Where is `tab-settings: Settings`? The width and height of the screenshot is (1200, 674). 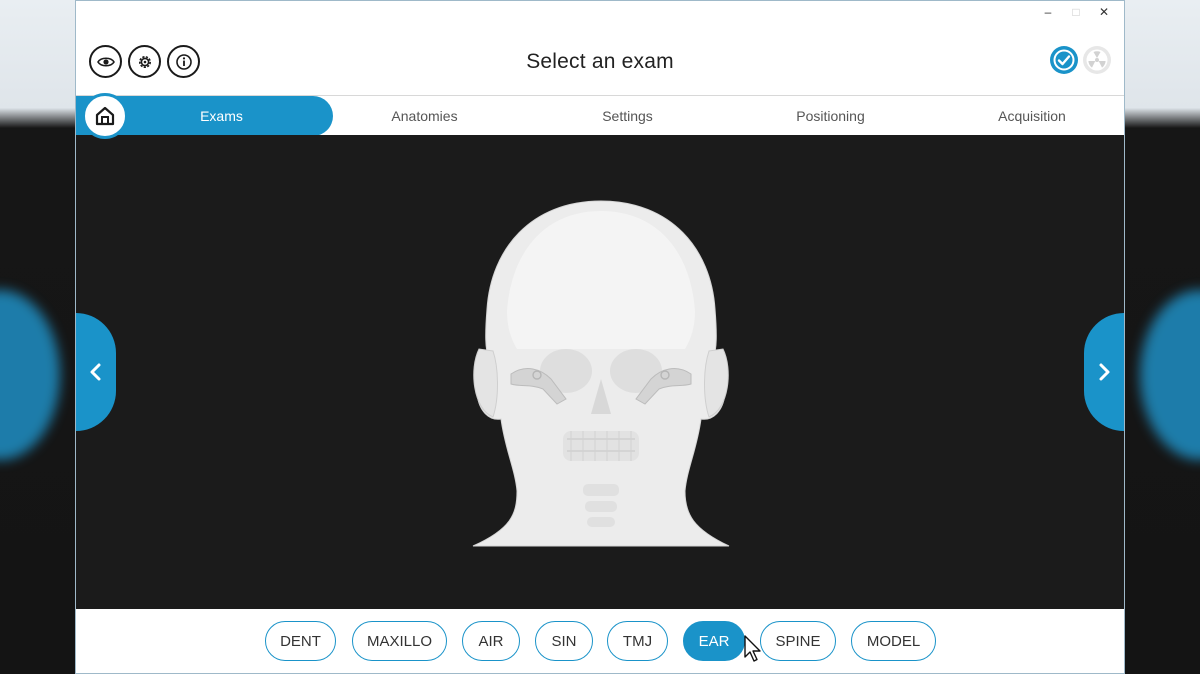 tab-settings: Settings is located at coordinates (627, 116).